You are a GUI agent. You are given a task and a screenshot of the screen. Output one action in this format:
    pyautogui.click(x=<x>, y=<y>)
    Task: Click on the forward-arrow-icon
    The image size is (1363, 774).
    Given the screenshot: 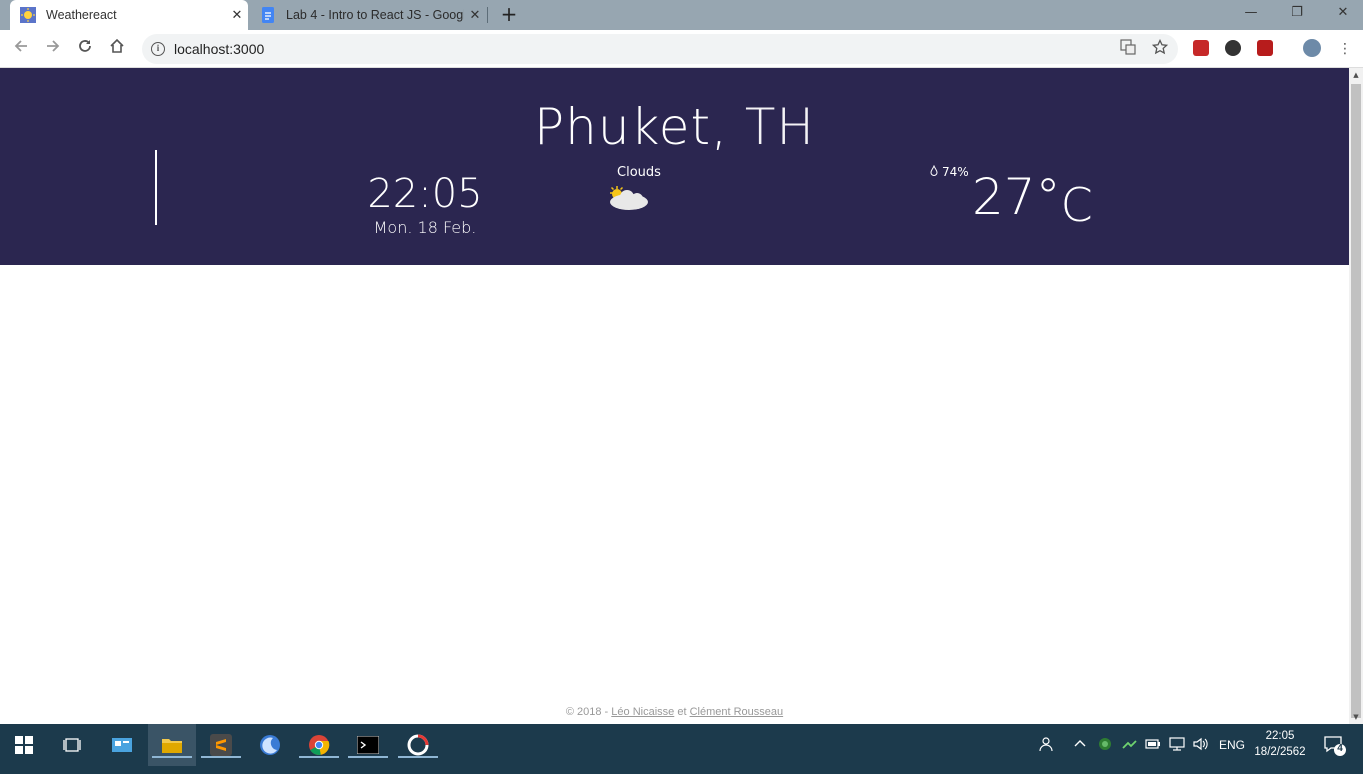 What is the action you would take?
    pyautogui.click(x=53, y=49)
    